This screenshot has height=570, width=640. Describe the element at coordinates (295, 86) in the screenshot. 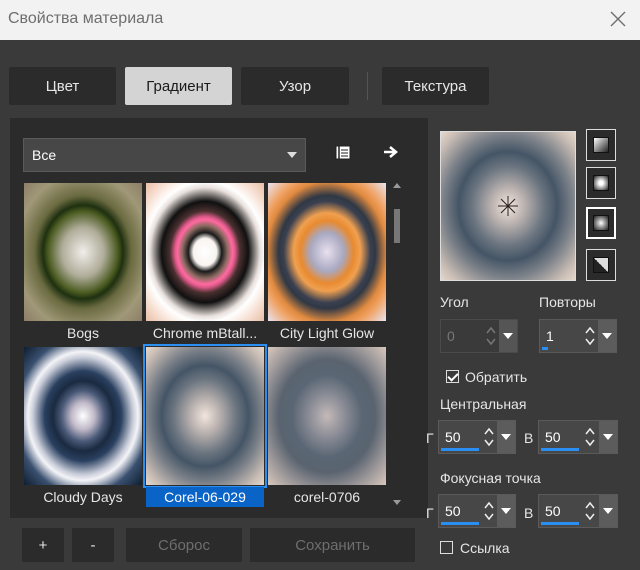

I see `tab-pattern: Узор` at that location.